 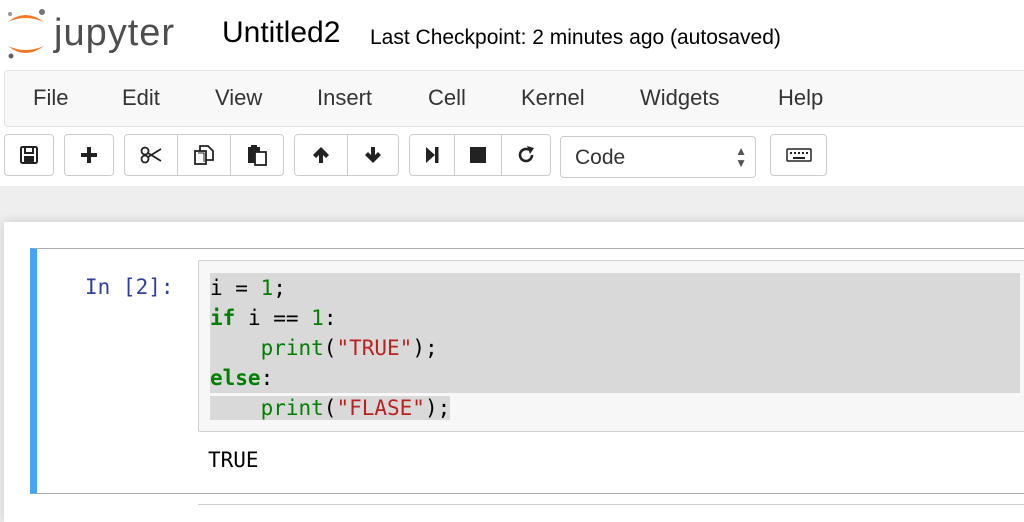 I want to click on paste-icon, so click(x=257, y=155).